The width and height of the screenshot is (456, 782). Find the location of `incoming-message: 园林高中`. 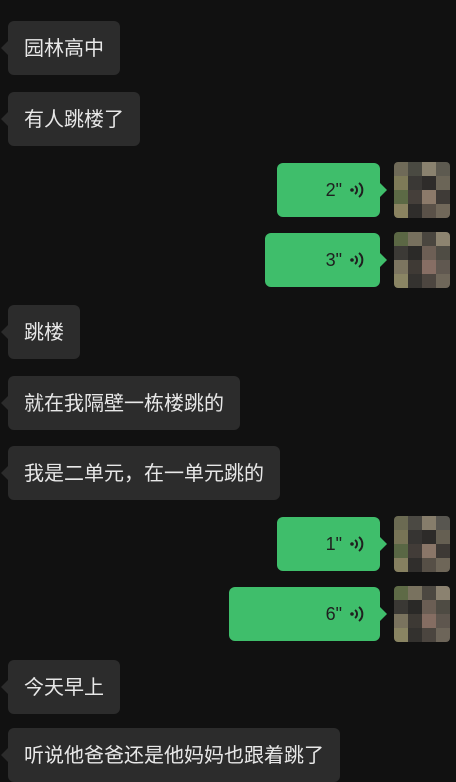

incoming-message: 园林高中 is located at coordinates (60, 48).